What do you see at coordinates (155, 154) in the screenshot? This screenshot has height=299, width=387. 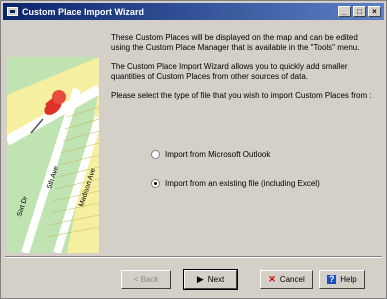 I see `radio-outlook` at bounding box center [155, 154].